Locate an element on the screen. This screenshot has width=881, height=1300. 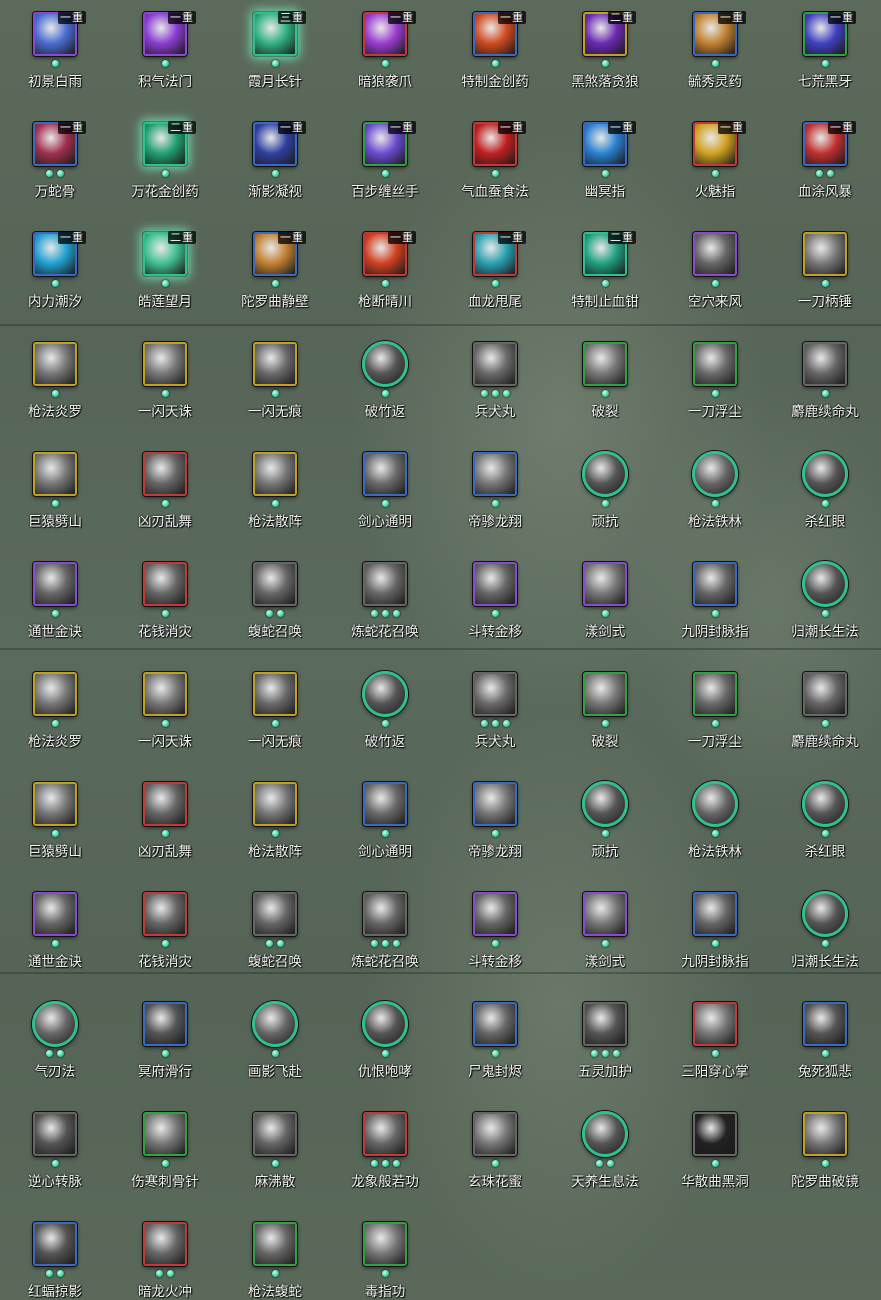
skill-tile: 一重 特制金创药 is located at coordinates (495, 55).